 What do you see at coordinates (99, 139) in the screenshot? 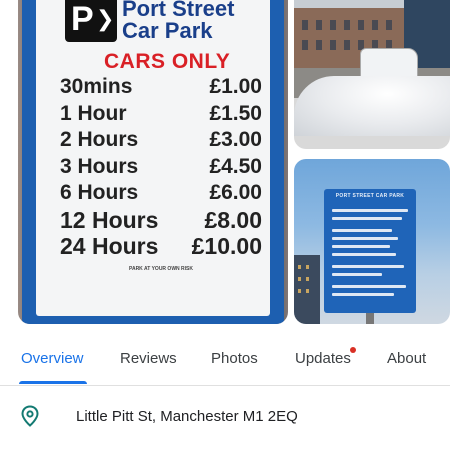
I see `rate-duration: 2 Hours` at bounding box center [99, 139].